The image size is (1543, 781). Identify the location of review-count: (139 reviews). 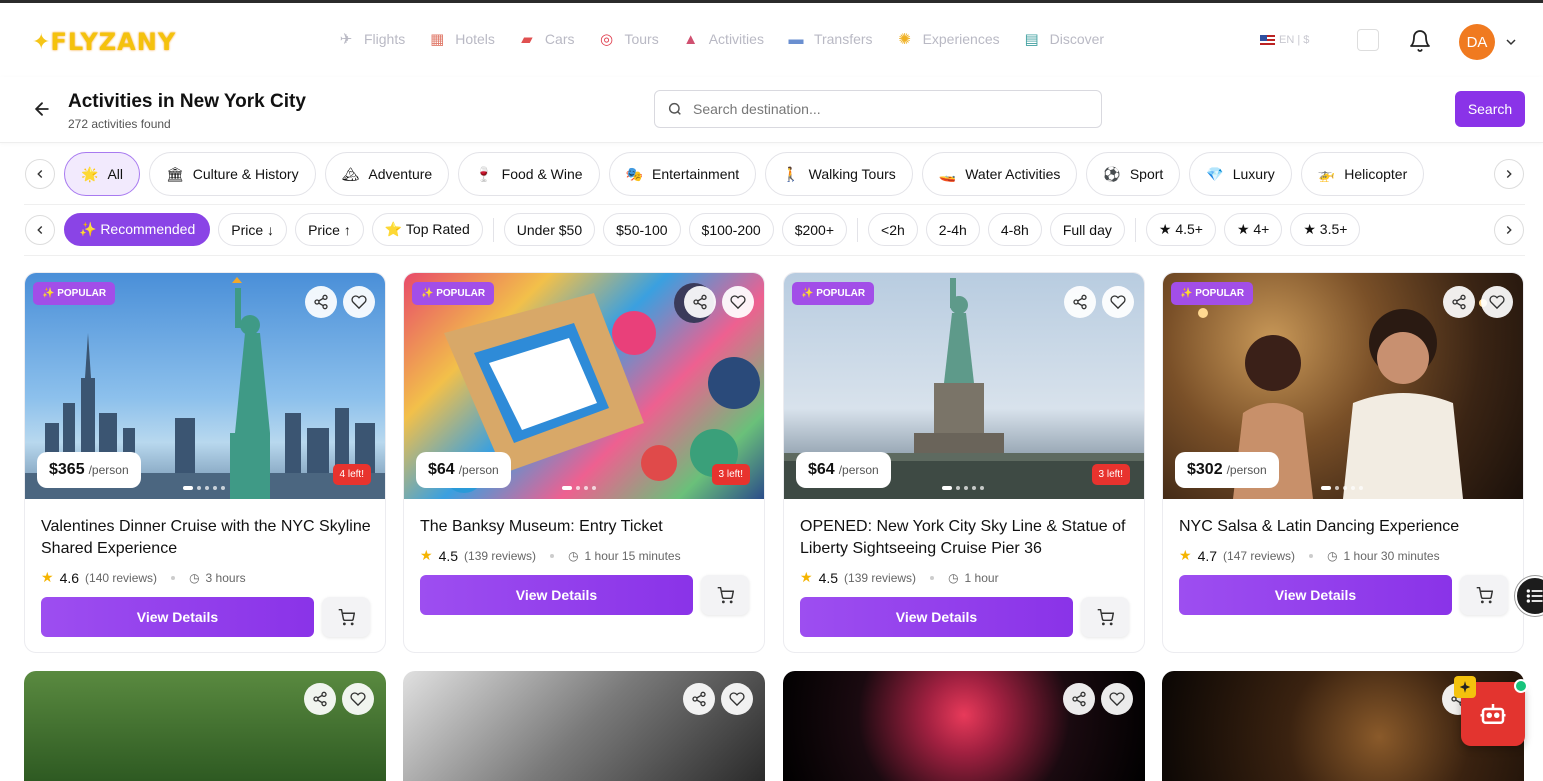
(880, 577).